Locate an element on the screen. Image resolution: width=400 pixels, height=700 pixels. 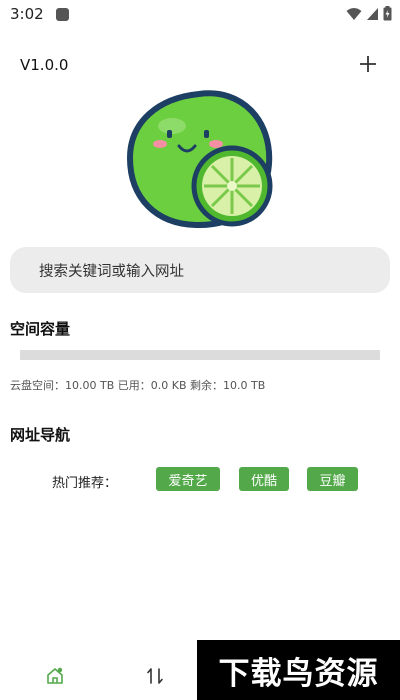
tag-iqiyi: 爱奇艺 is located at coordinates (188, 479).